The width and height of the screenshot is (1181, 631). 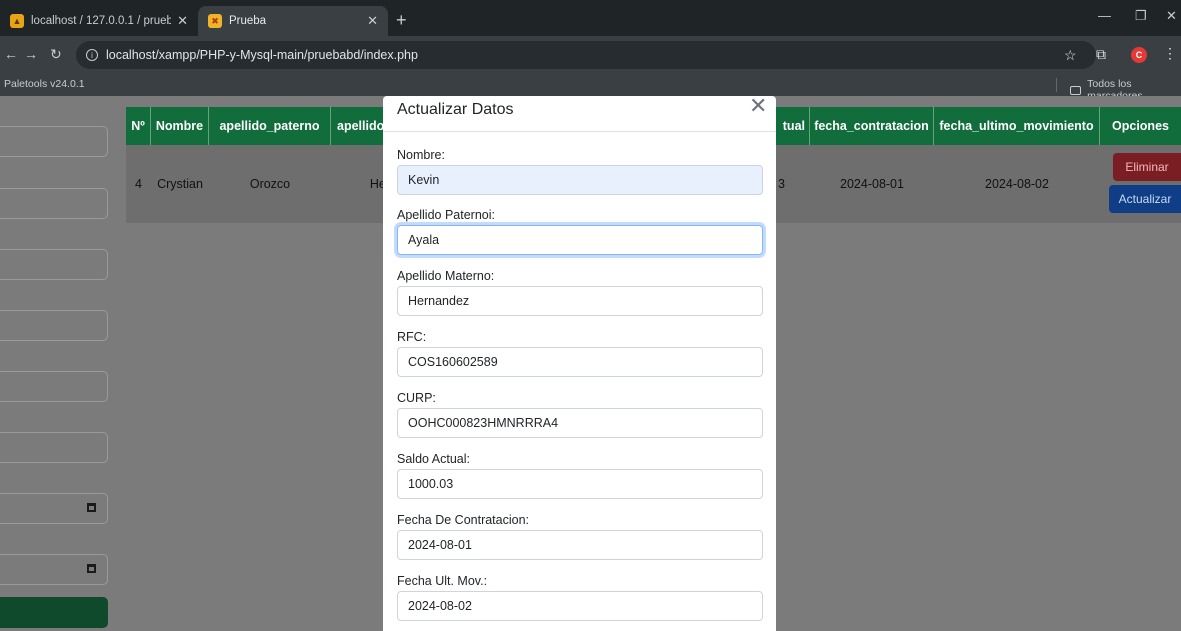 I want to click on fecha-contratacion-input, so click(x=580, y=545).